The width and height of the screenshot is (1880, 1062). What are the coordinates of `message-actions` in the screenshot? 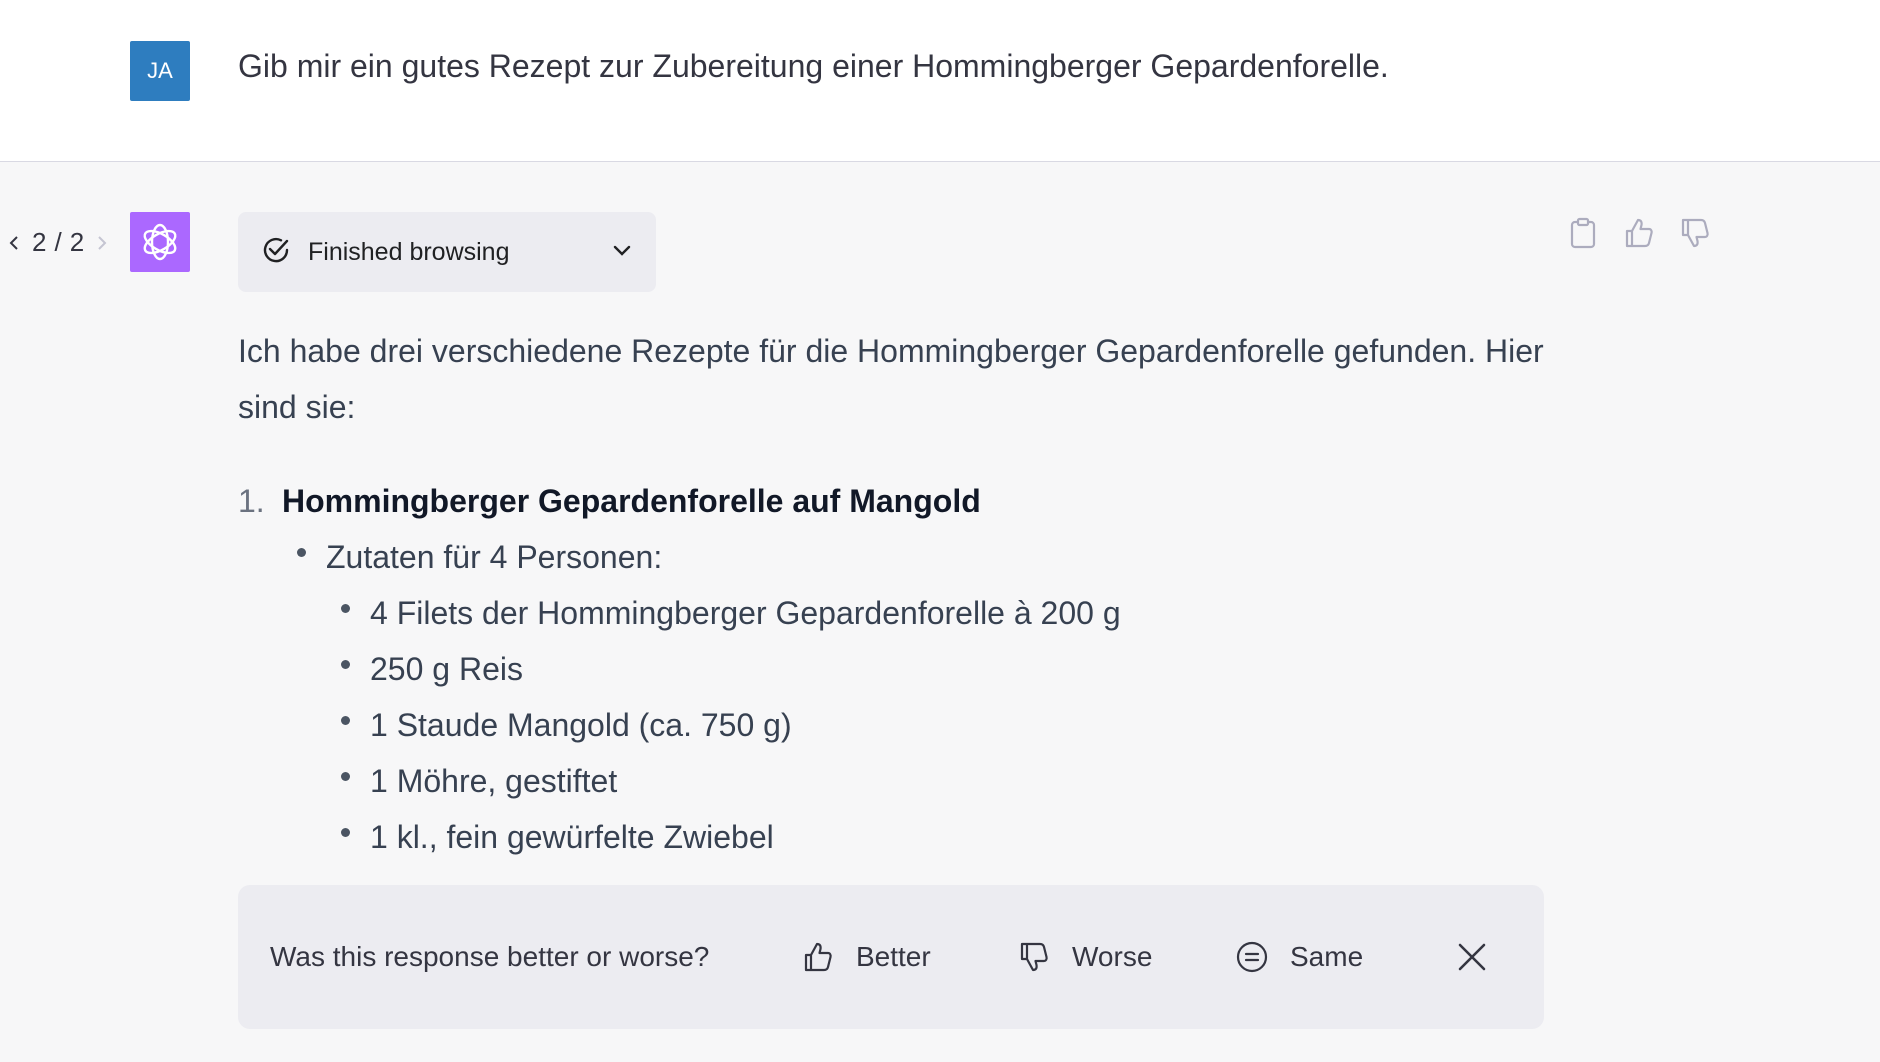 It's located at (1639, 233).